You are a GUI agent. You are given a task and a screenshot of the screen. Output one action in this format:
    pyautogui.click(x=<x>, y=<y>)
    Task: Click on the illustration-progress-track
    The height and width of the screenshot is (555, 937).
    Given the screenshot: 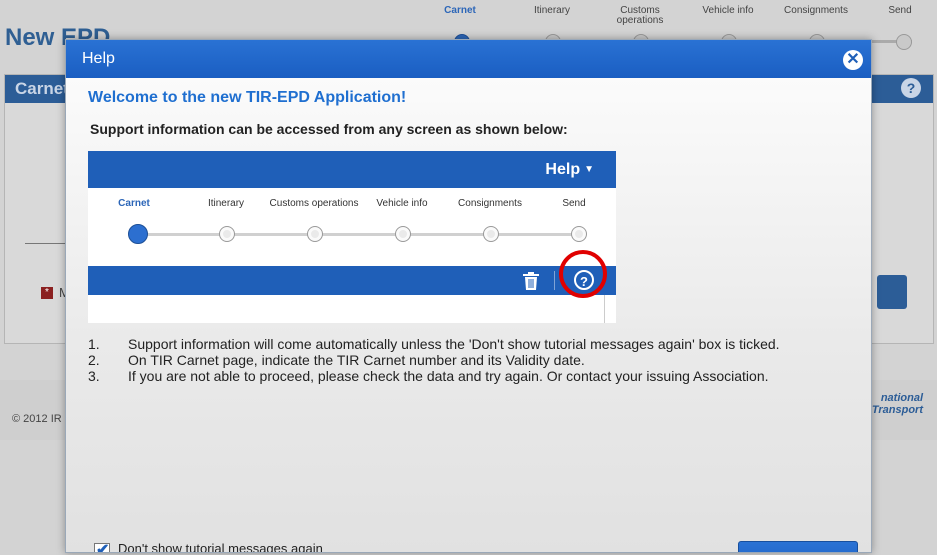 What is the action you would take?
    pyautogui.click(x=359, y=234)
    